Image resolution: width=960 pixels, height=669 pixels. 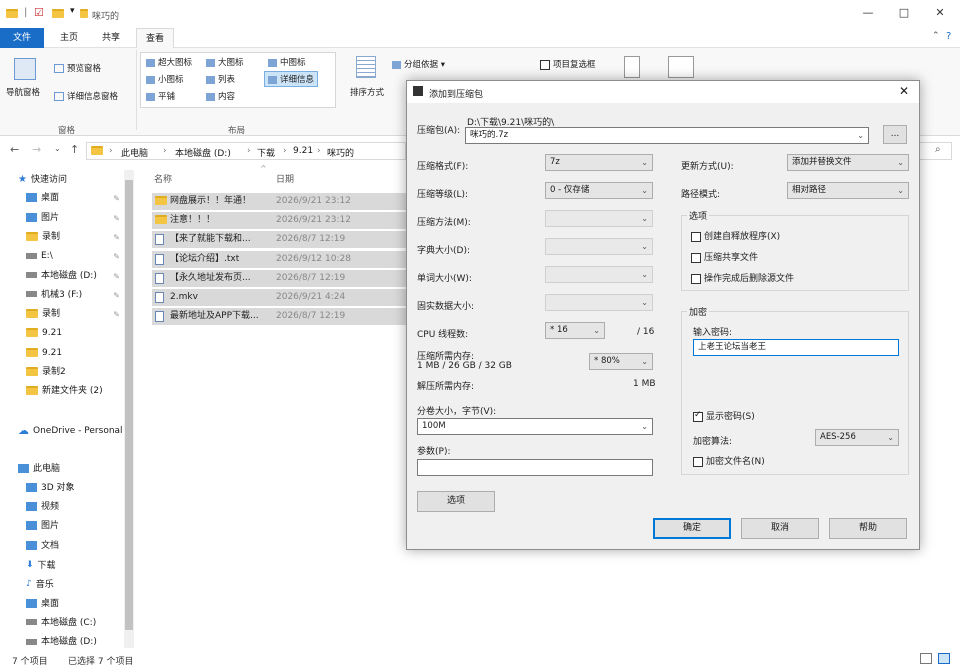 I want to click on file-row: 注意！！！ 2026/9/21 23:12, so click(x=279, y=221).